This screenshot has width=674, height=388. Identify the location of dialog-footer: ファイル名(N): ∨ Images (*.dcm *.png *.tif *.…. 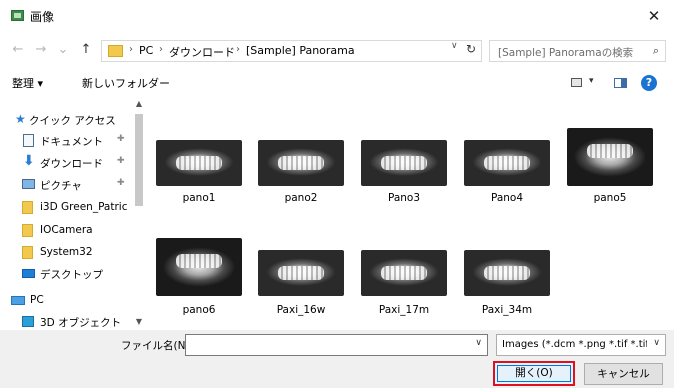
(337, 359).